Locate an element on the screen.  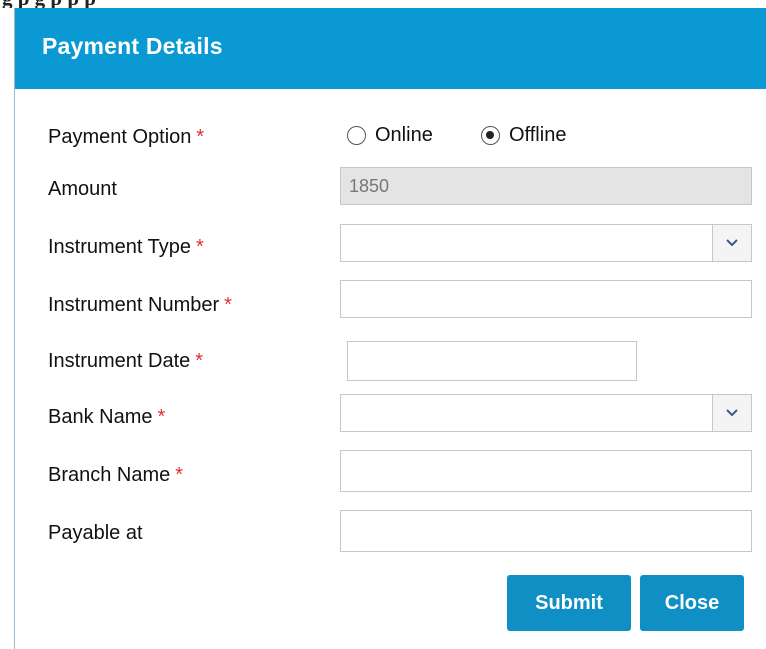
radio-online-circle is located at coordinates (356, 135).